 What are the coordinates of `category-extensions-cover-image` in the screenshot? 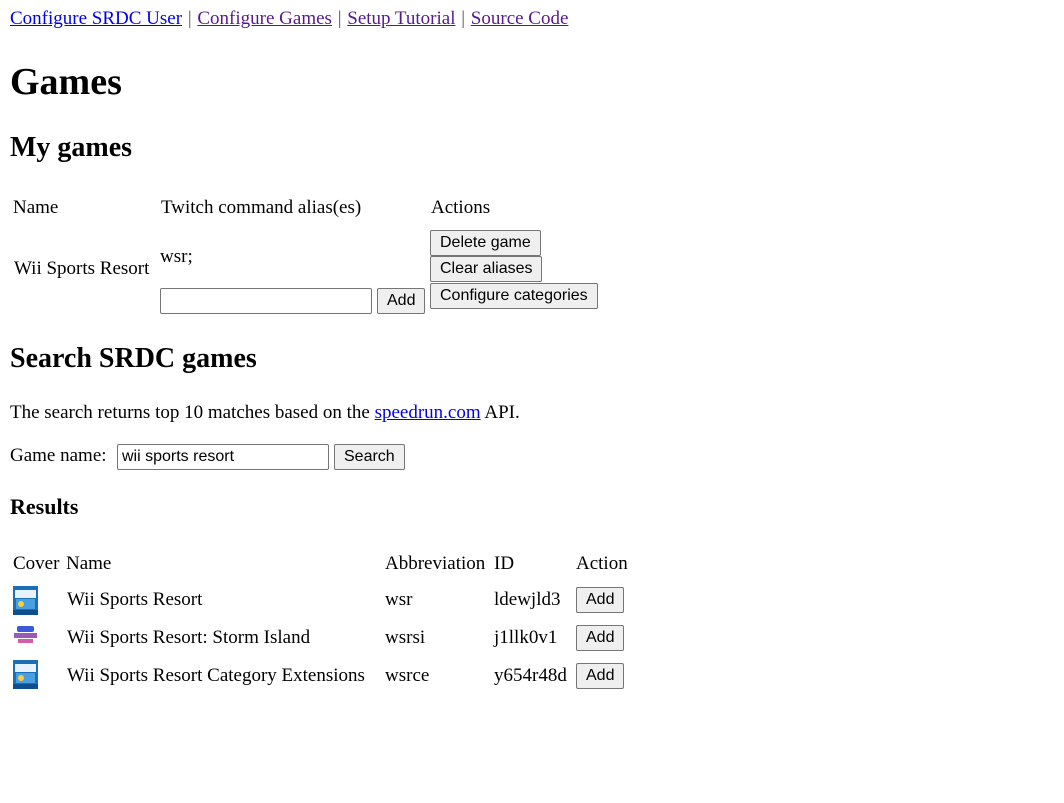 It's located at (25, 672).